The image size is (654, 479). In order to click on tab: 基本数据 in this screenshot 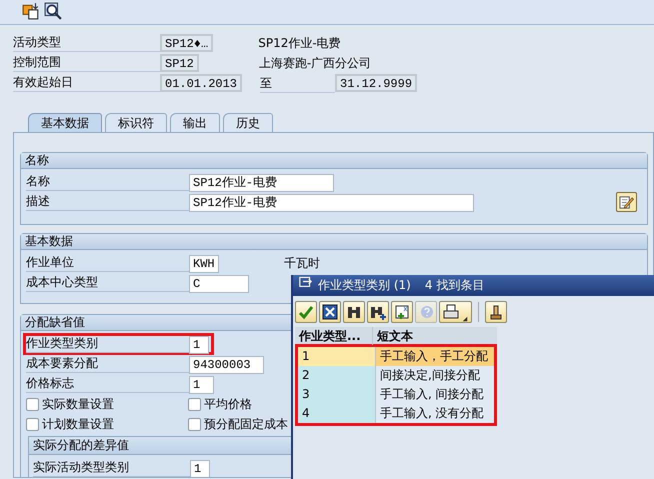, I will do `click(65, 122)`.